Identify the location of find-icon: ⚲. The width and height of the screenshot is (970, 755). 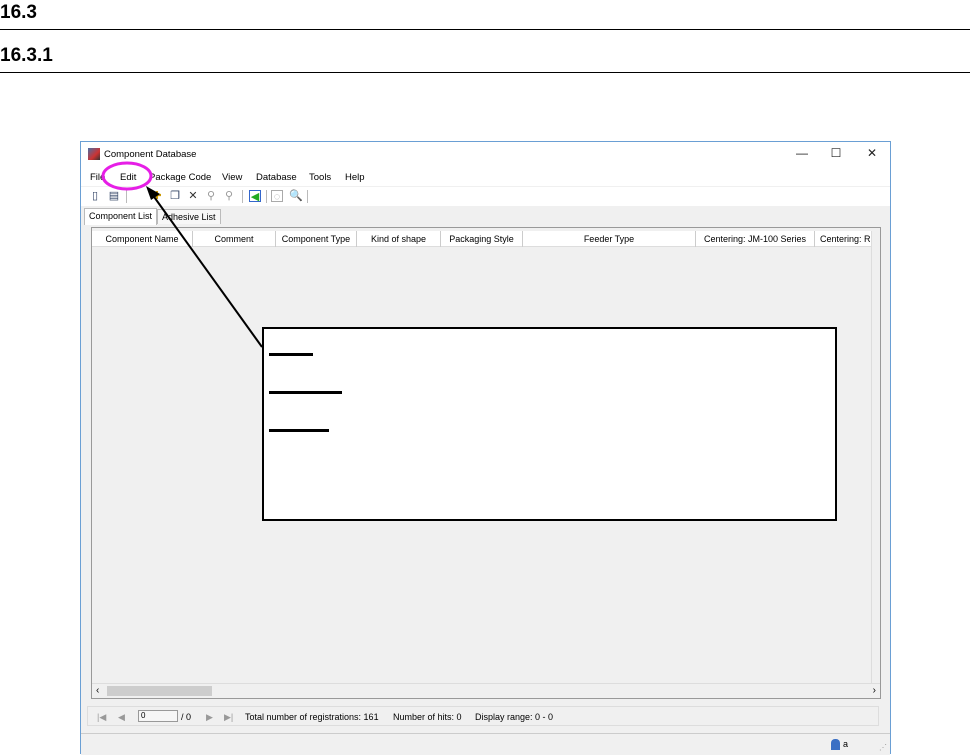
(211, 196).